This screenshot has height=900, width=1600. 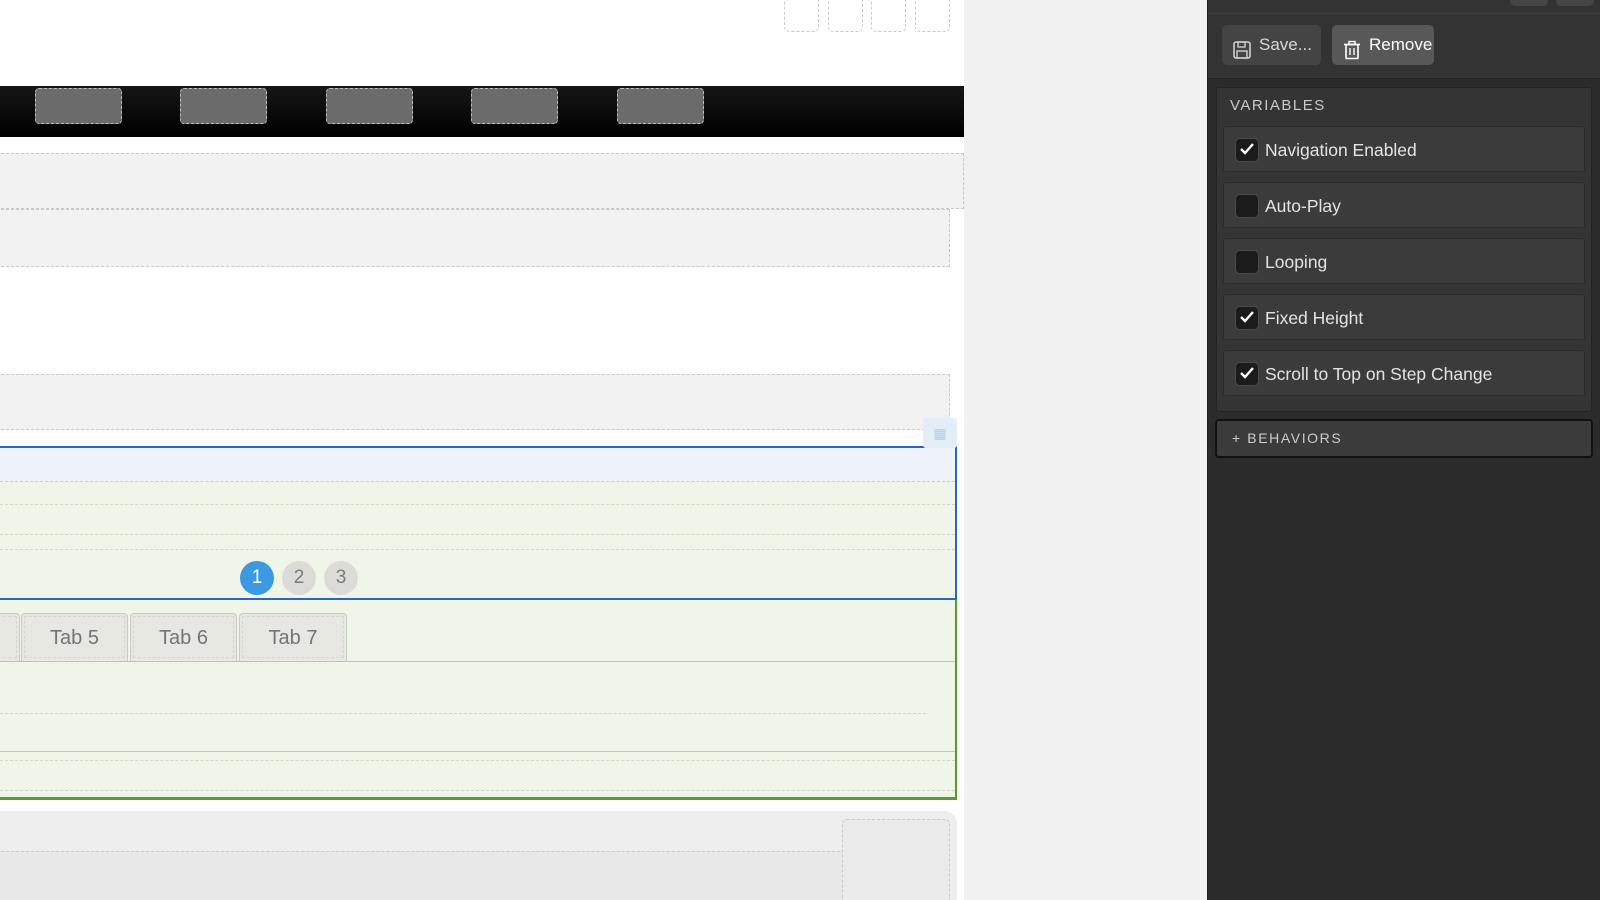 I want to click on remove-label: Remove, so click(x=1401, y=44).